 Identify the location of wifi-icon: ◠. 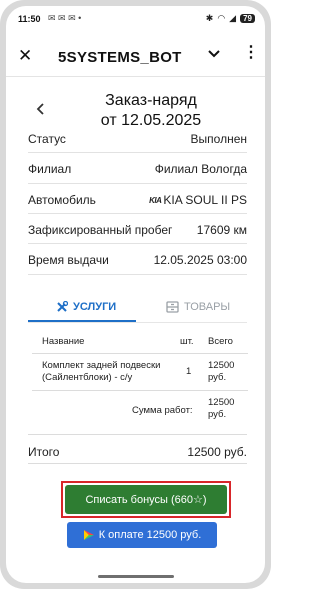
(221, 18).